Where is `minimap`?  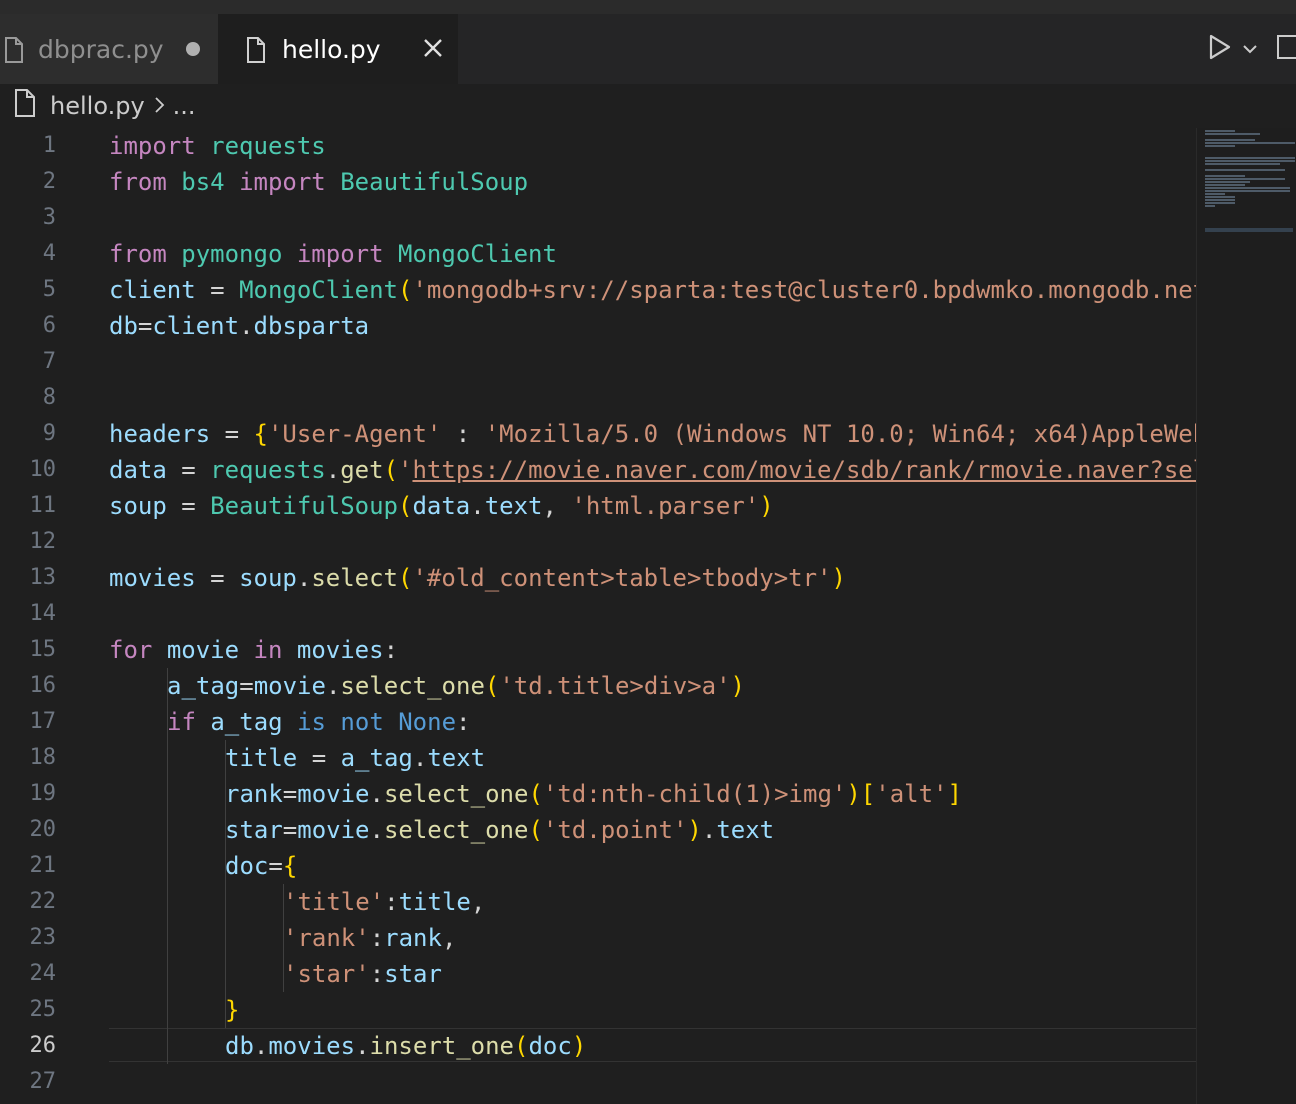 minimap is located at coordinates (1246, 616).